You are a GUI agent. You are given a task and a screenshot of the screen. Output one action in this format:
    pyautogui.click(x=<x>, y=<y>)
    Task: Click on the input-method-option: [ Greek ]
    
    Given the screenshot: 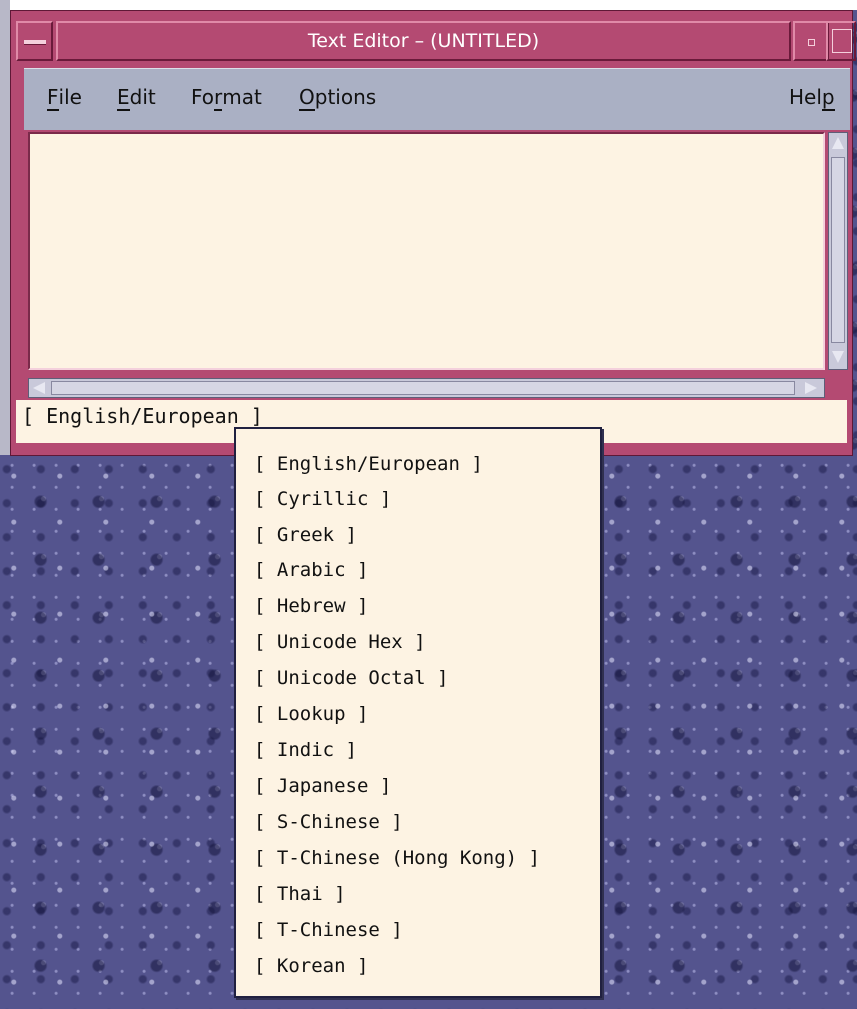 What is the action you would take?
    pyautogui.click(x=305, y=535)
    